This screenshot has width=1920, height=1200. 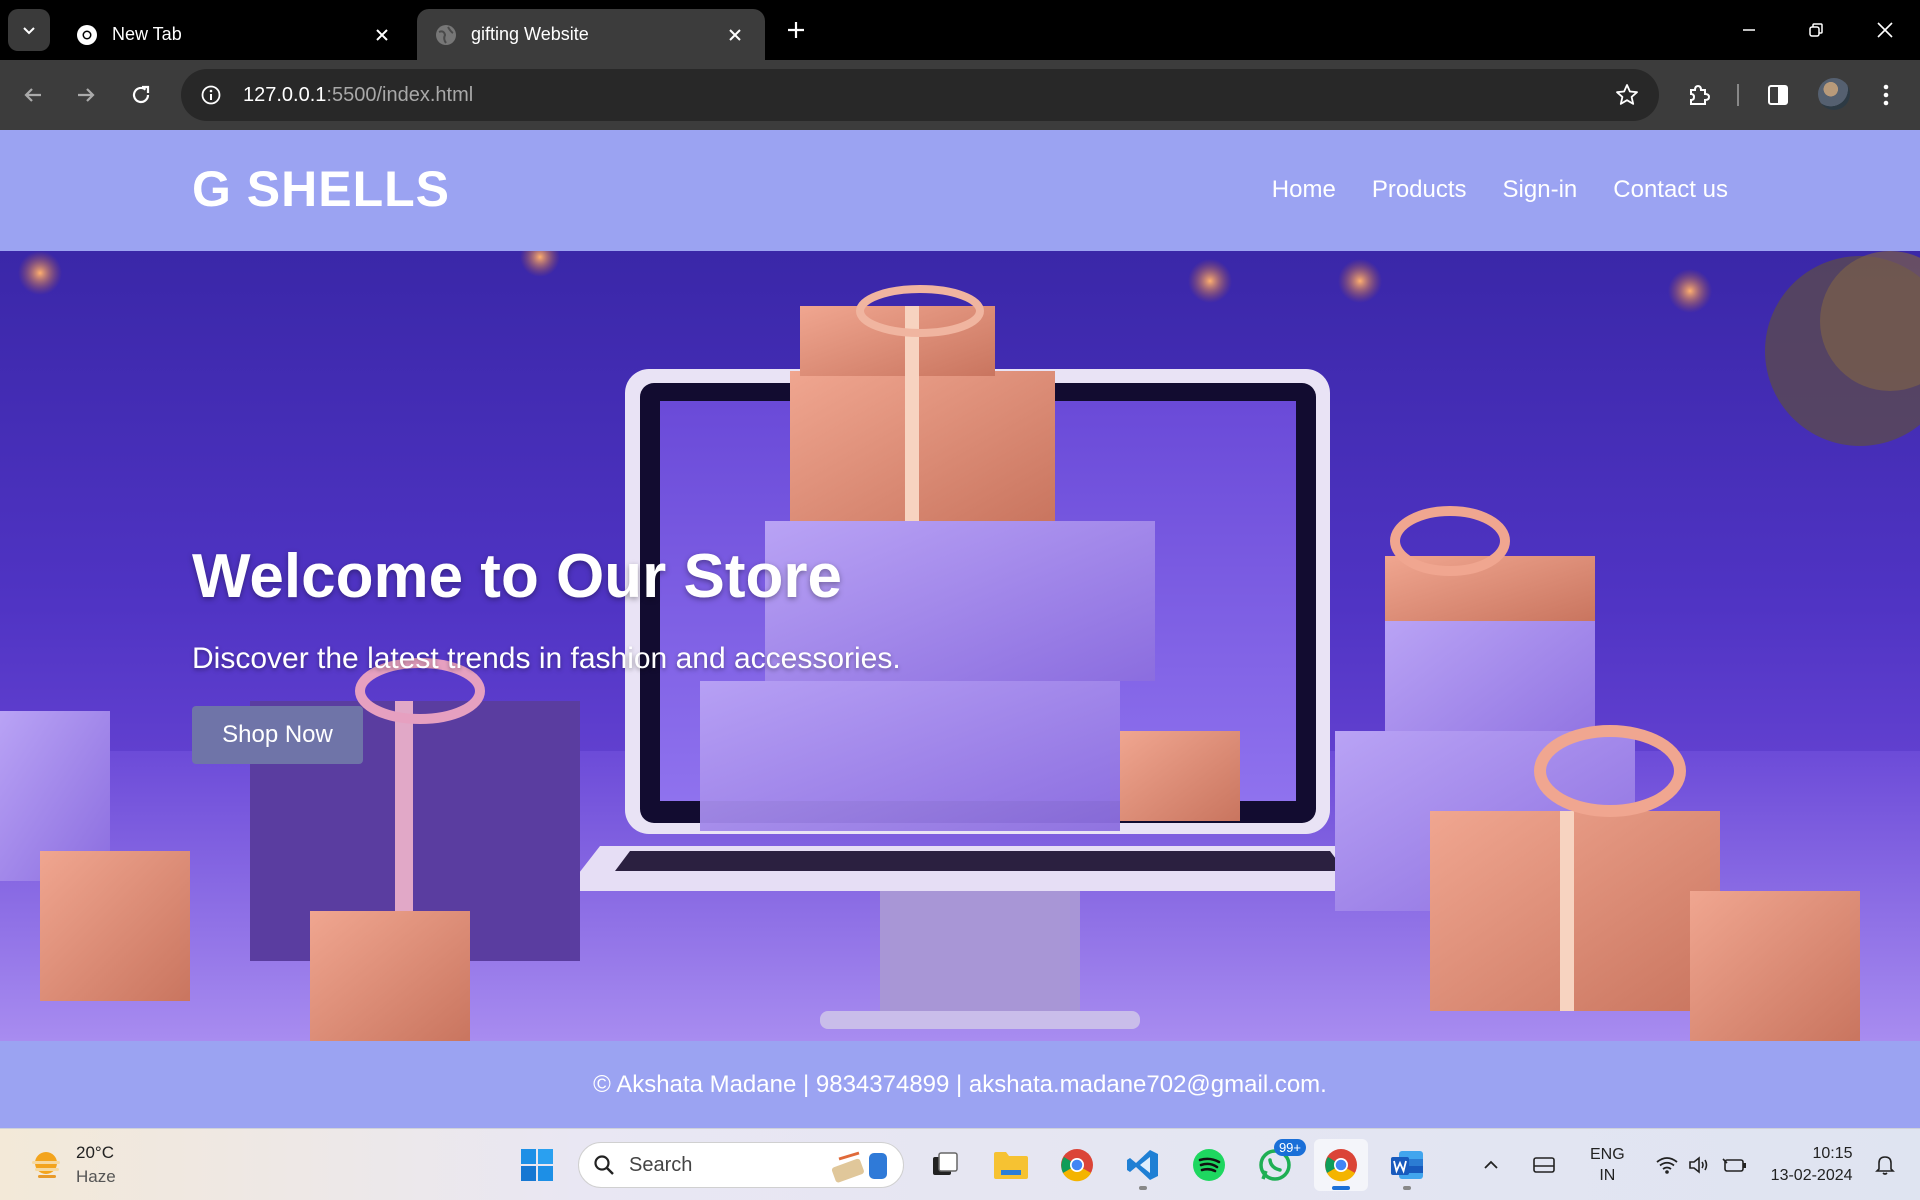 I want to click on clock: 10:15 13-02-2024, so click(x=1812, y=1165).